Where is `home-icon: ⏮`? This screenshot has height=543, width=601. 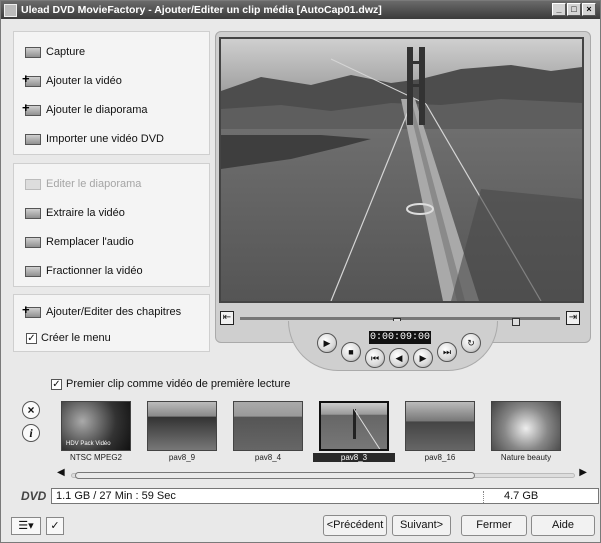 home-icon: ⏮ is located at coordinates (375, 358).